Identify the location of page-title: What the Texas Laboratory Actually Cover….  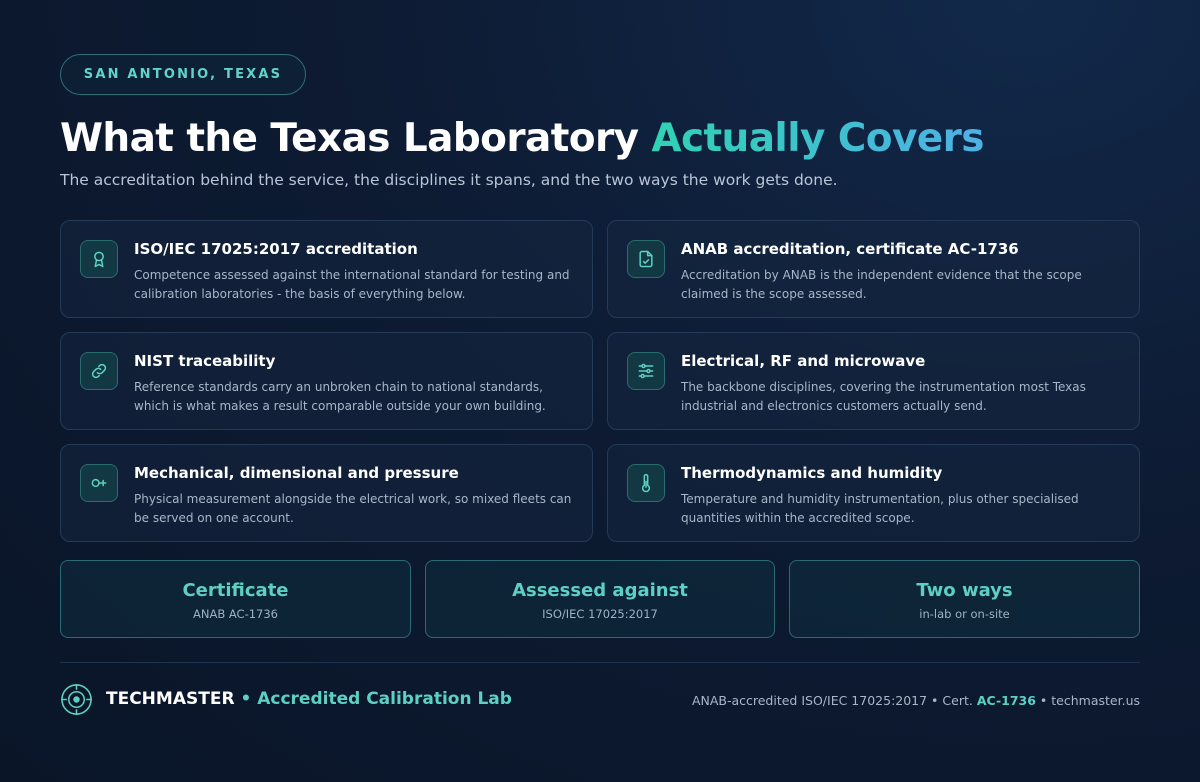
(522, 138).